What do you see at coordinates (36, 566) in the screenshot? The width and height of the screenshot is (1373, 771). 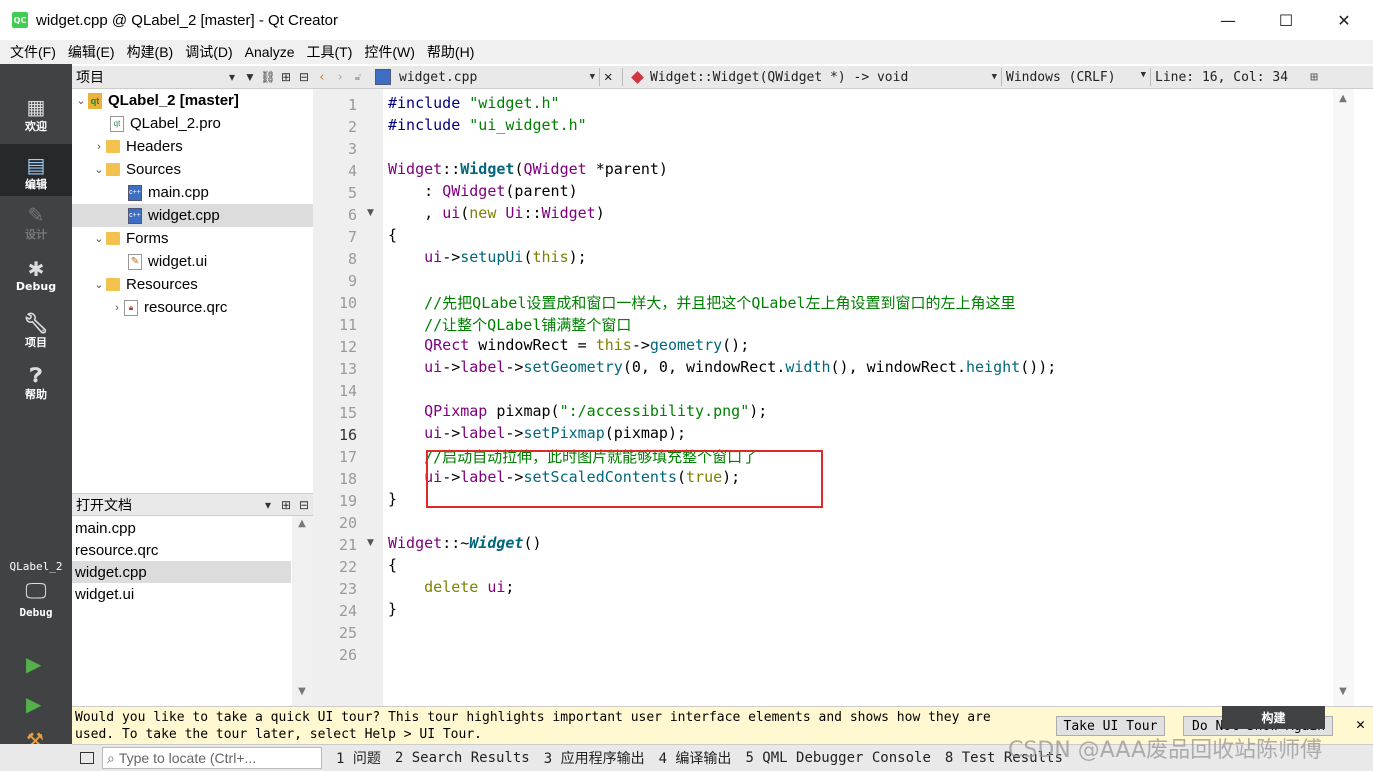 I see `kit-name: QLabel_2` at bounding box center [36, 566].